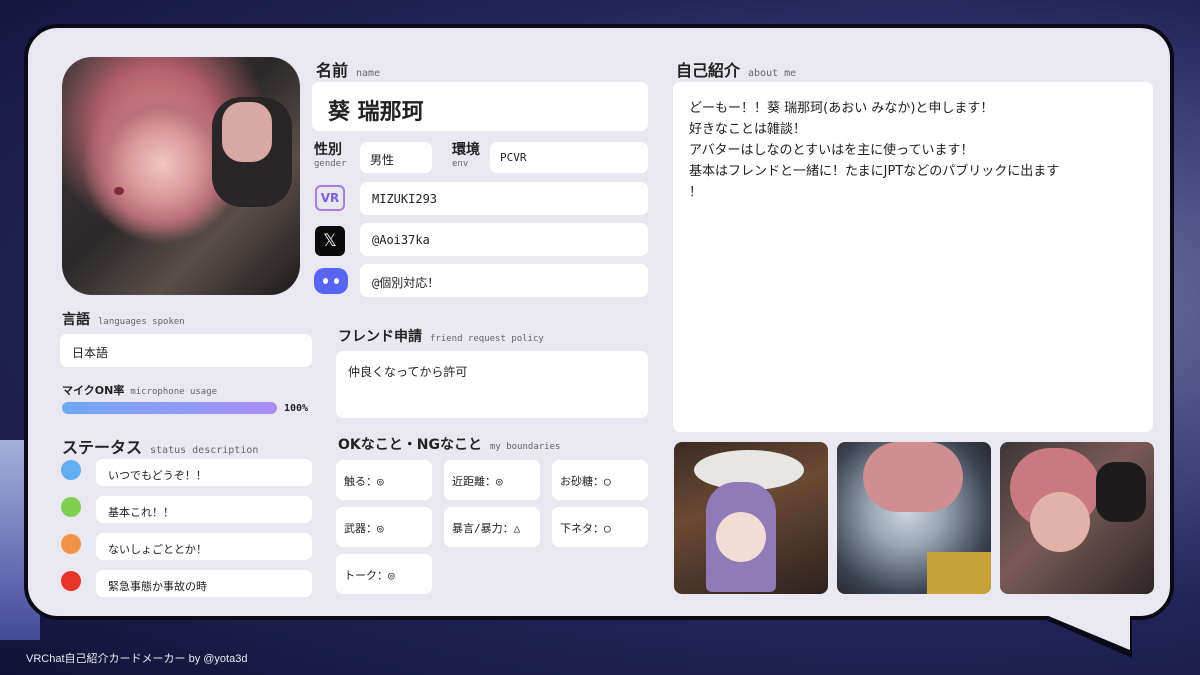 The image size is (1200, 675). What do you see at coordinates (959, 573) in the screenshot?
I see `jacket-shape` at bounding box center [959, 573].